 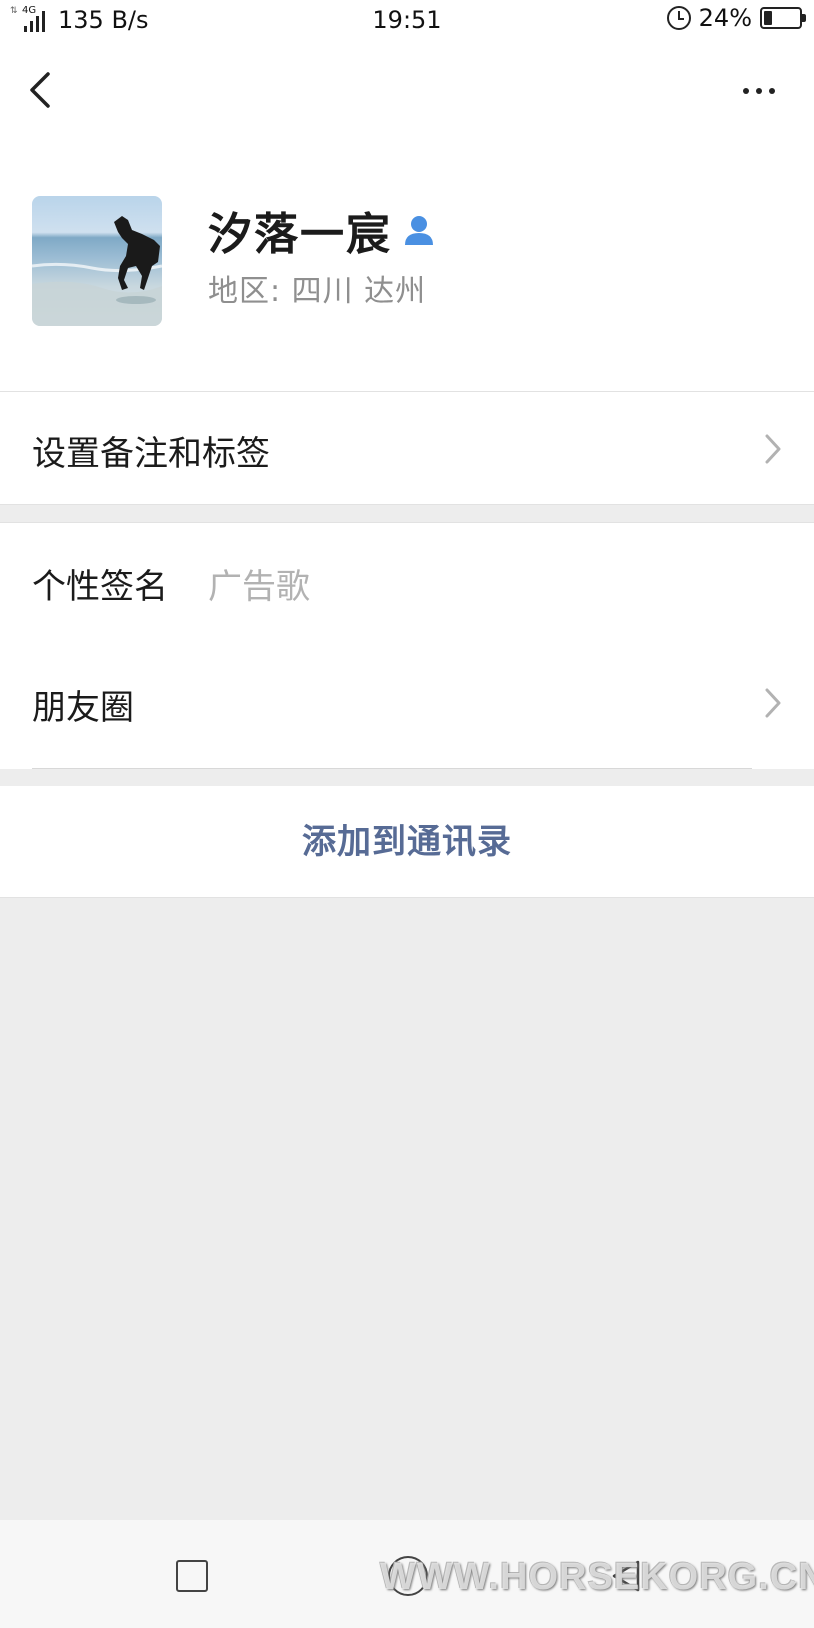 I want to click on contact-name: 汐落一宸, so click(x=300, y=234).